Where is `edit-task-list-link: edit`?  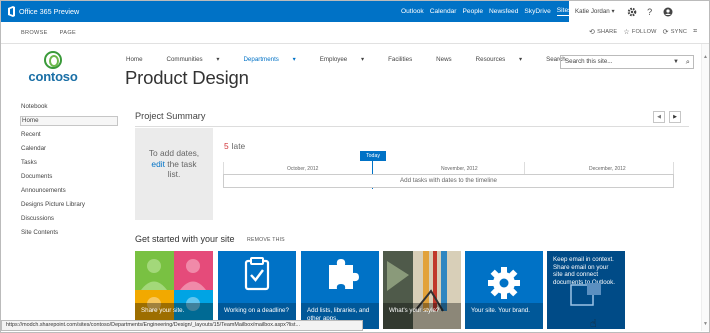 edit-task-list-link: edit is located at coordinates (158, 164).